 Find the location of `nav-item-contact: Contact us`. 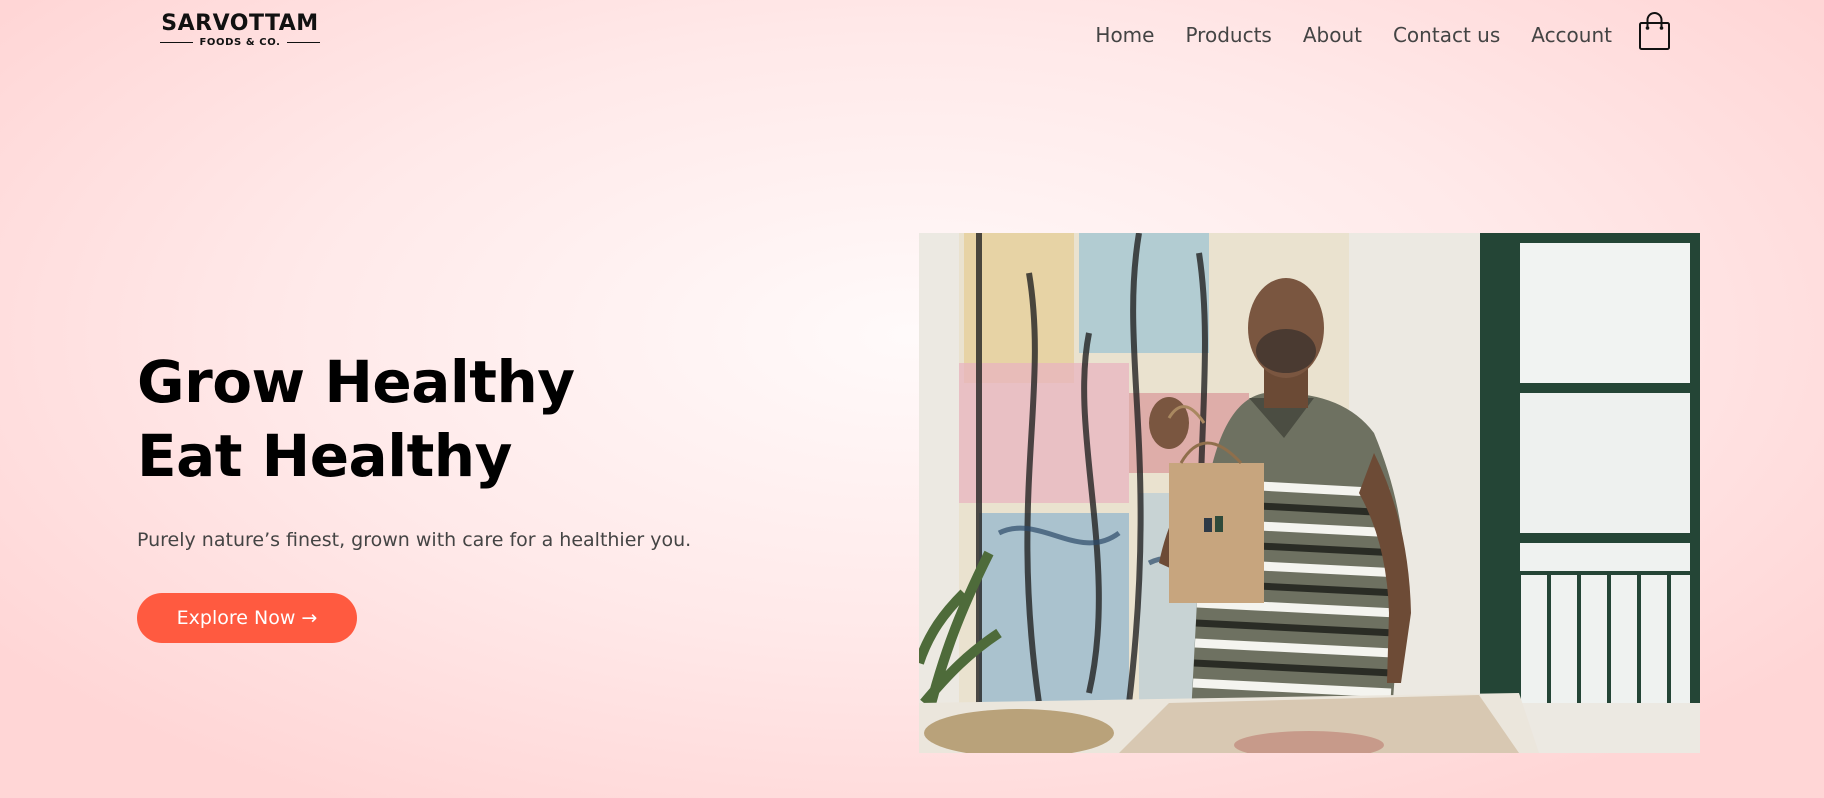

nav-item-contact: Contact us is located at coordinates (1446, 35).